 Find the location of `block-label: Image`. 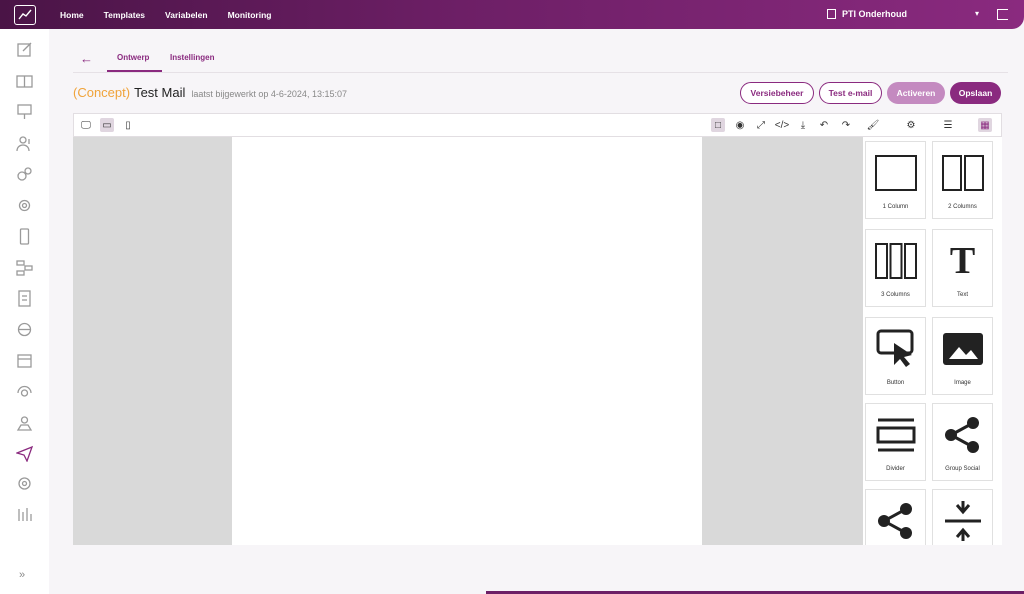

block-label: Image is located at coordinates (962, 383).